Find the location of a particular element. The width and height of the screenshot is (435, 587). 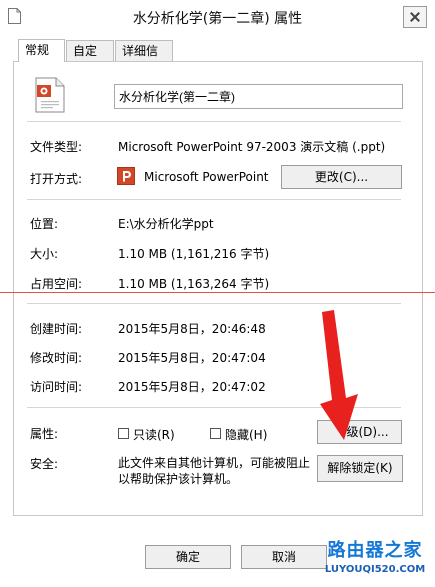

powerpoint-icon is located at coordinates (126, 176).